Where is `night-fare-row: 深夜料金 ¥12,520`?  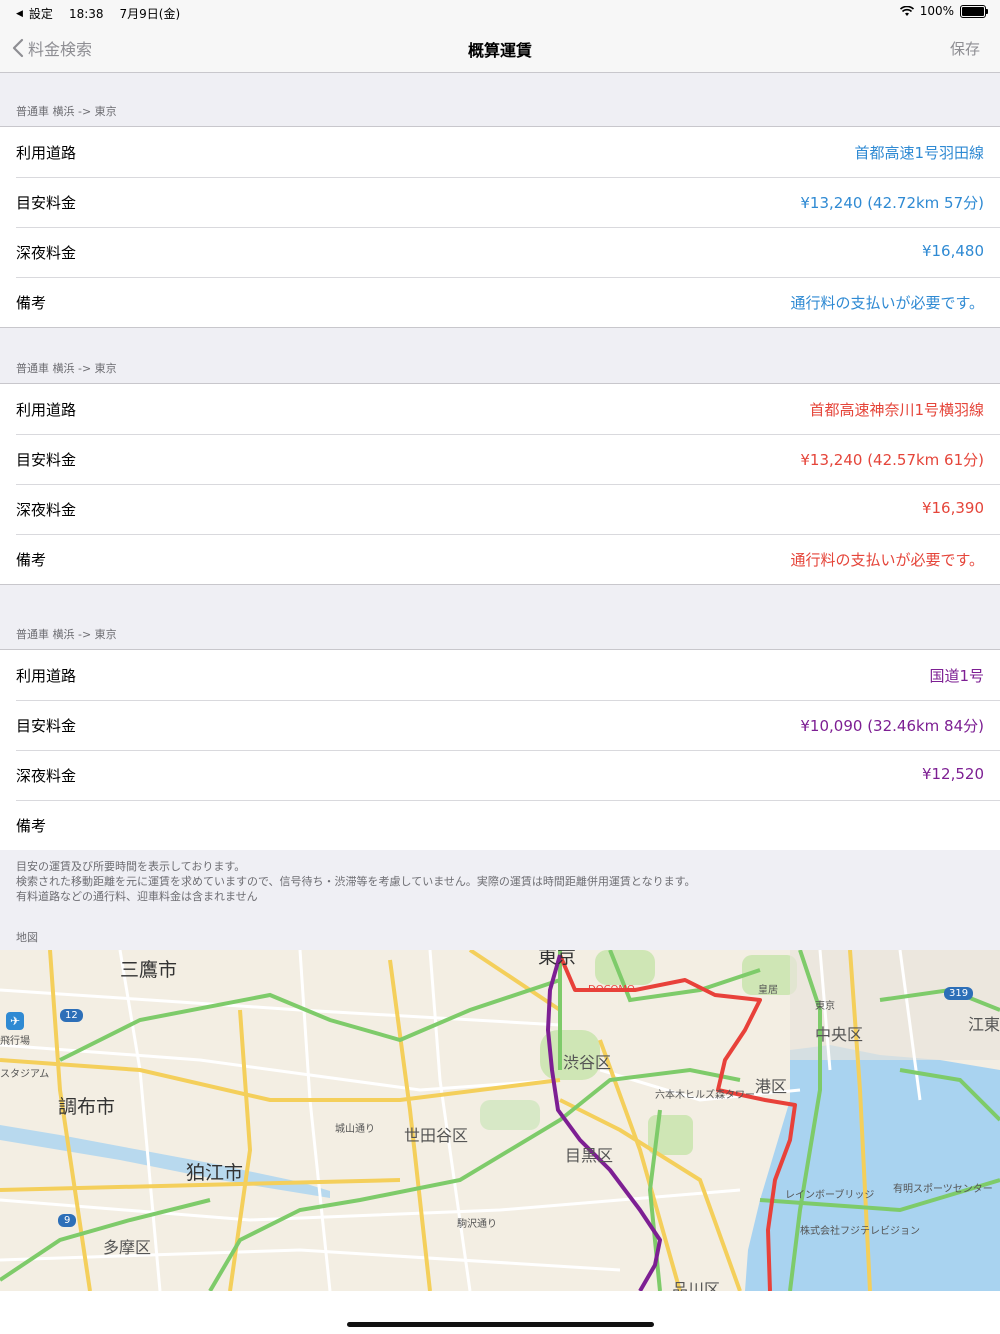 night-fare-row: 深夜料金 ¥12,520 is located at coordinates (500, 775).